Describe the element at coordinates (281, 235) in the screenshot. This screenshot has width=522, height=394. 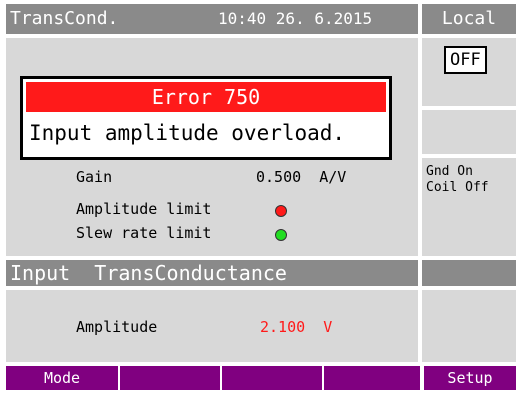
I see `slew-rate-limit-led` at that location.